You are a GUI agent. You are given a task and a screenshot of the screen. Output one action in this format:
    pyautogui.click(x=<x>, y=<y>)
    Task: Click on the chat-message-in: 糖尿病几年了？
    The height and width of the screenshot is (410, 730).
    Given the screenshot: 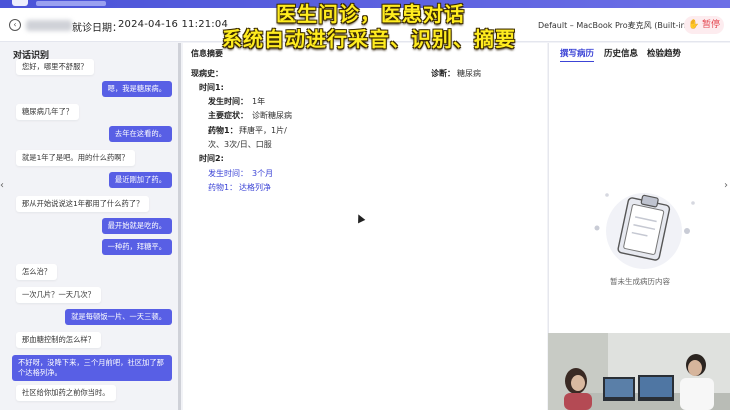 What is the action you would take?
    pyautogui.click(x=48, y=112)
    